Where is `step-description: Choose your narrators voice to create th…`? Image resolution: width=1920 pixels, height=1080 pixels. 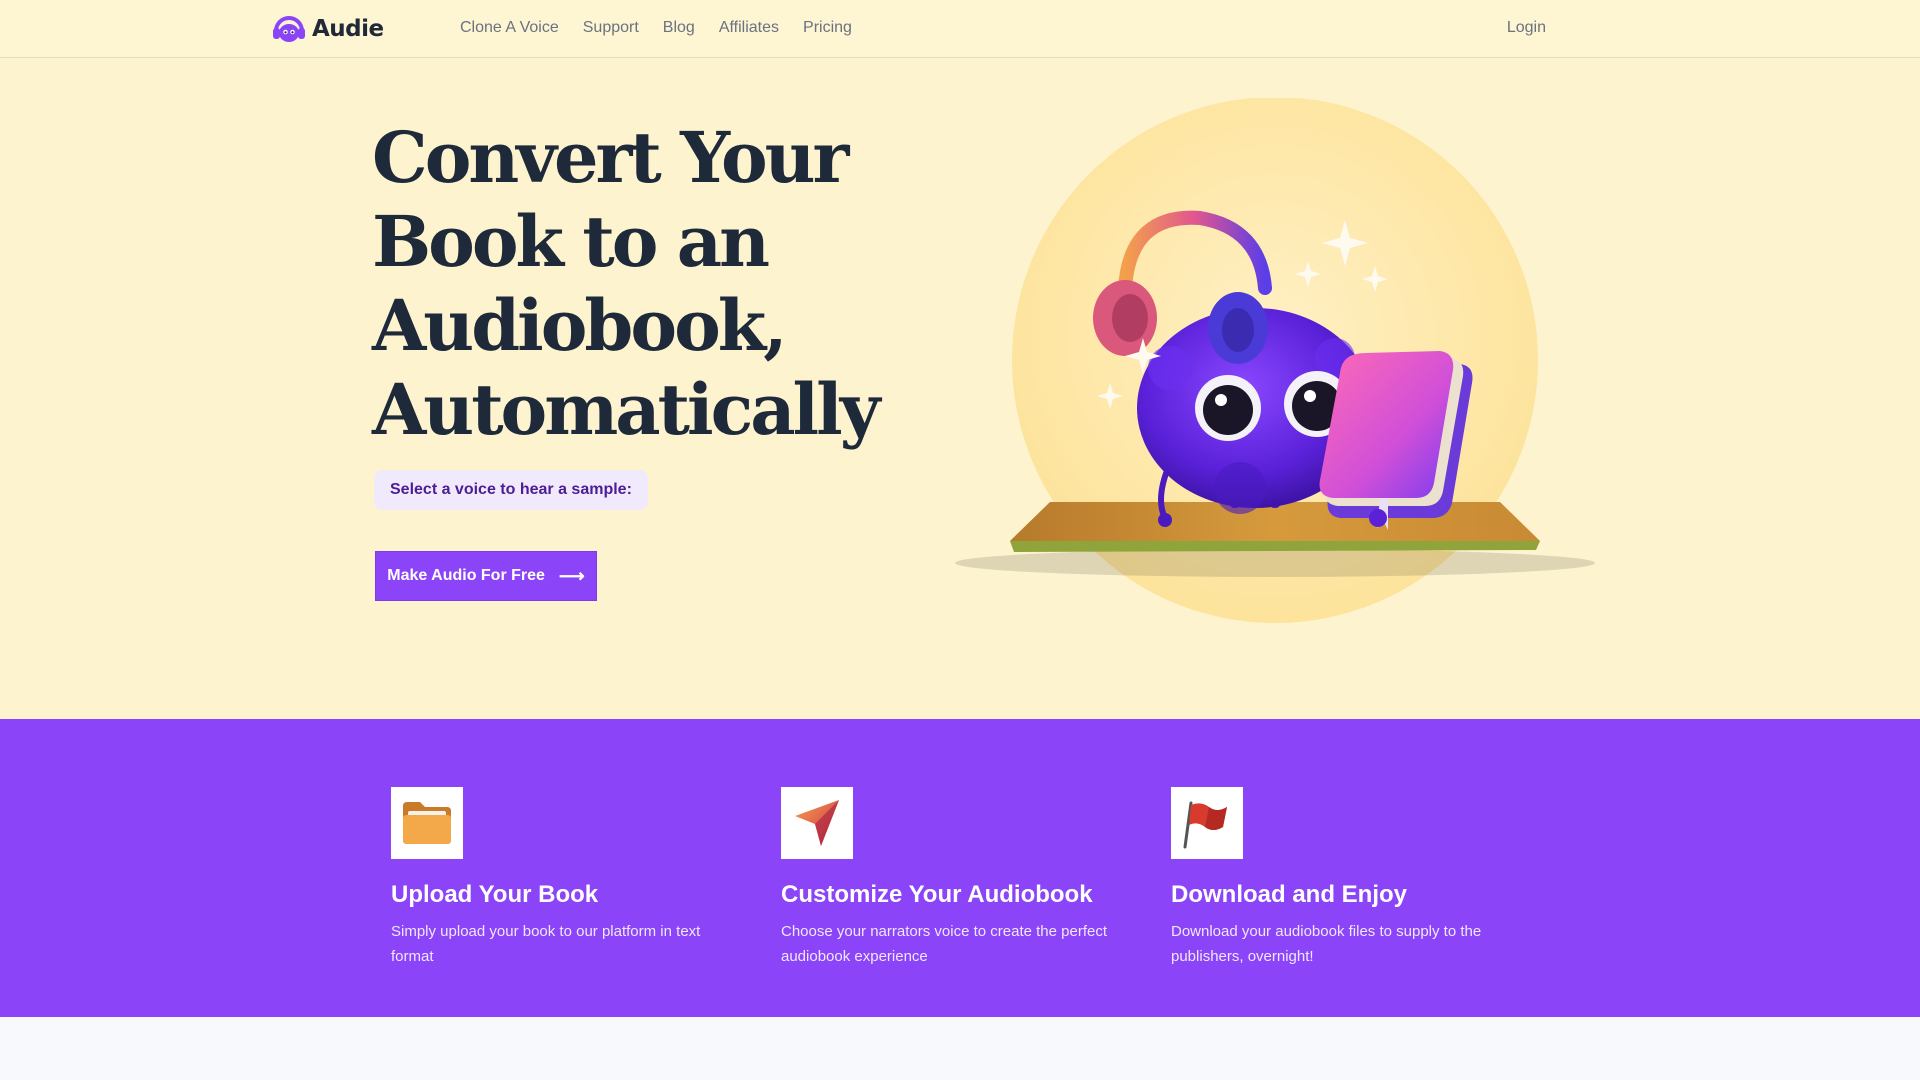 step-description: Choose your narrators voice to create th… is located at coordinates (944, 944).